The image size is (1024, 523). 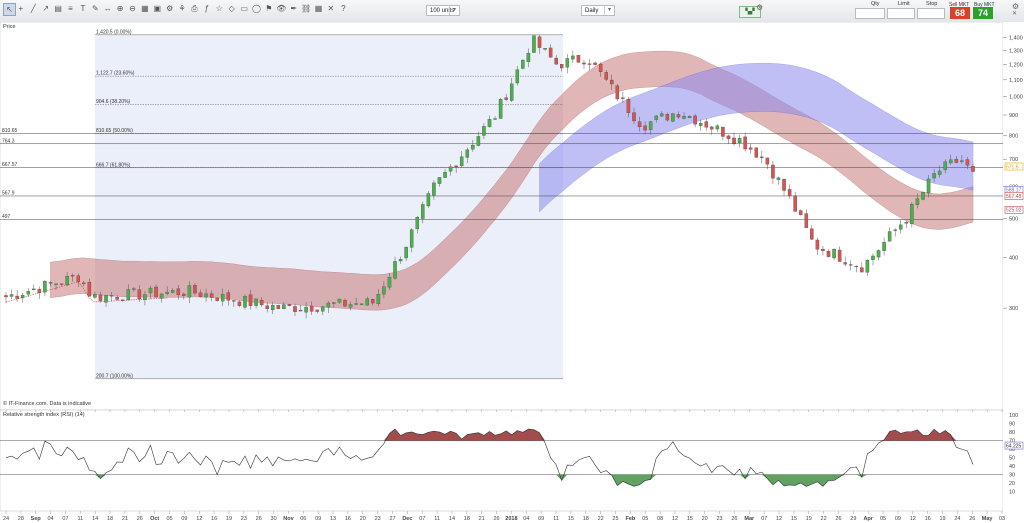 What do you see at coordinates (182, 8) in the screenshot?
I see `brush-icon: ⚘` at bounding box center [182, 8].